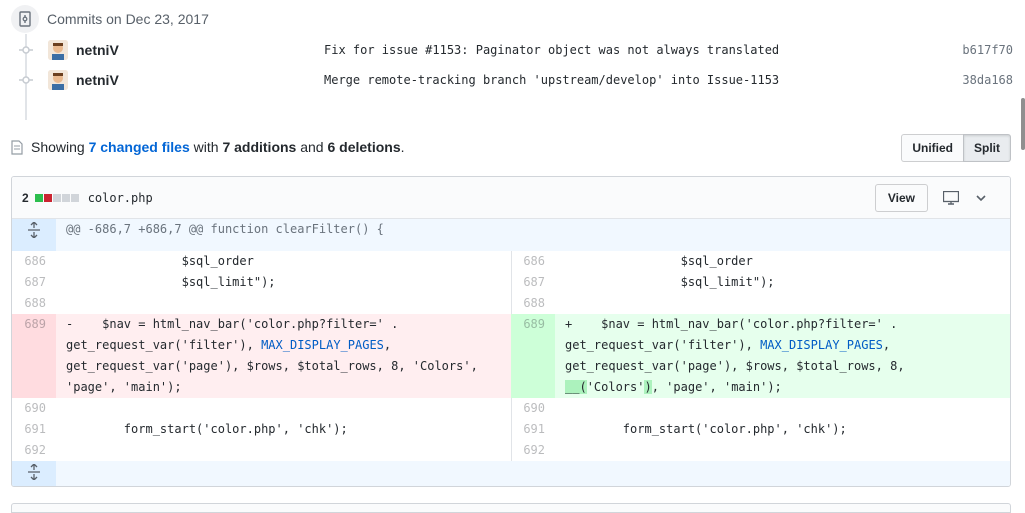  Describe the element at coordinates (17, 147) in the screenshot. I see `file-diff-icon` at that location.